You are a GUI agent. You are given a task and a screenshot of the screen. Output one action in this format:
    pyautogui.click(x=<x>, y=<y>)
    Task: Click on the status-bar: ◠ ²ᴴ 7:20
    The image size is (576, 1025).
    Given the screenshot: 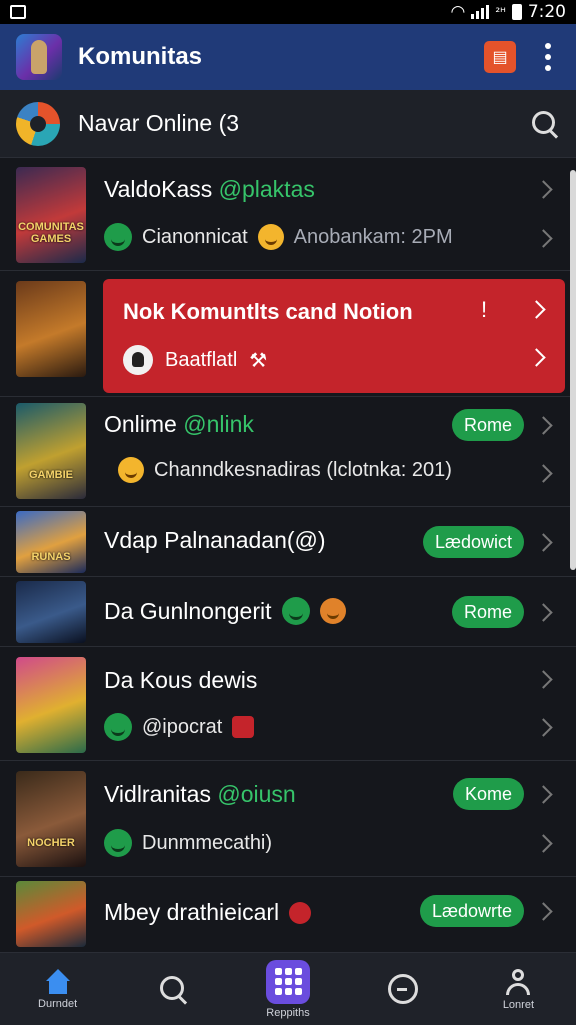 What is the action you would take?
    pyautogui.click(x=288, y=12)
    